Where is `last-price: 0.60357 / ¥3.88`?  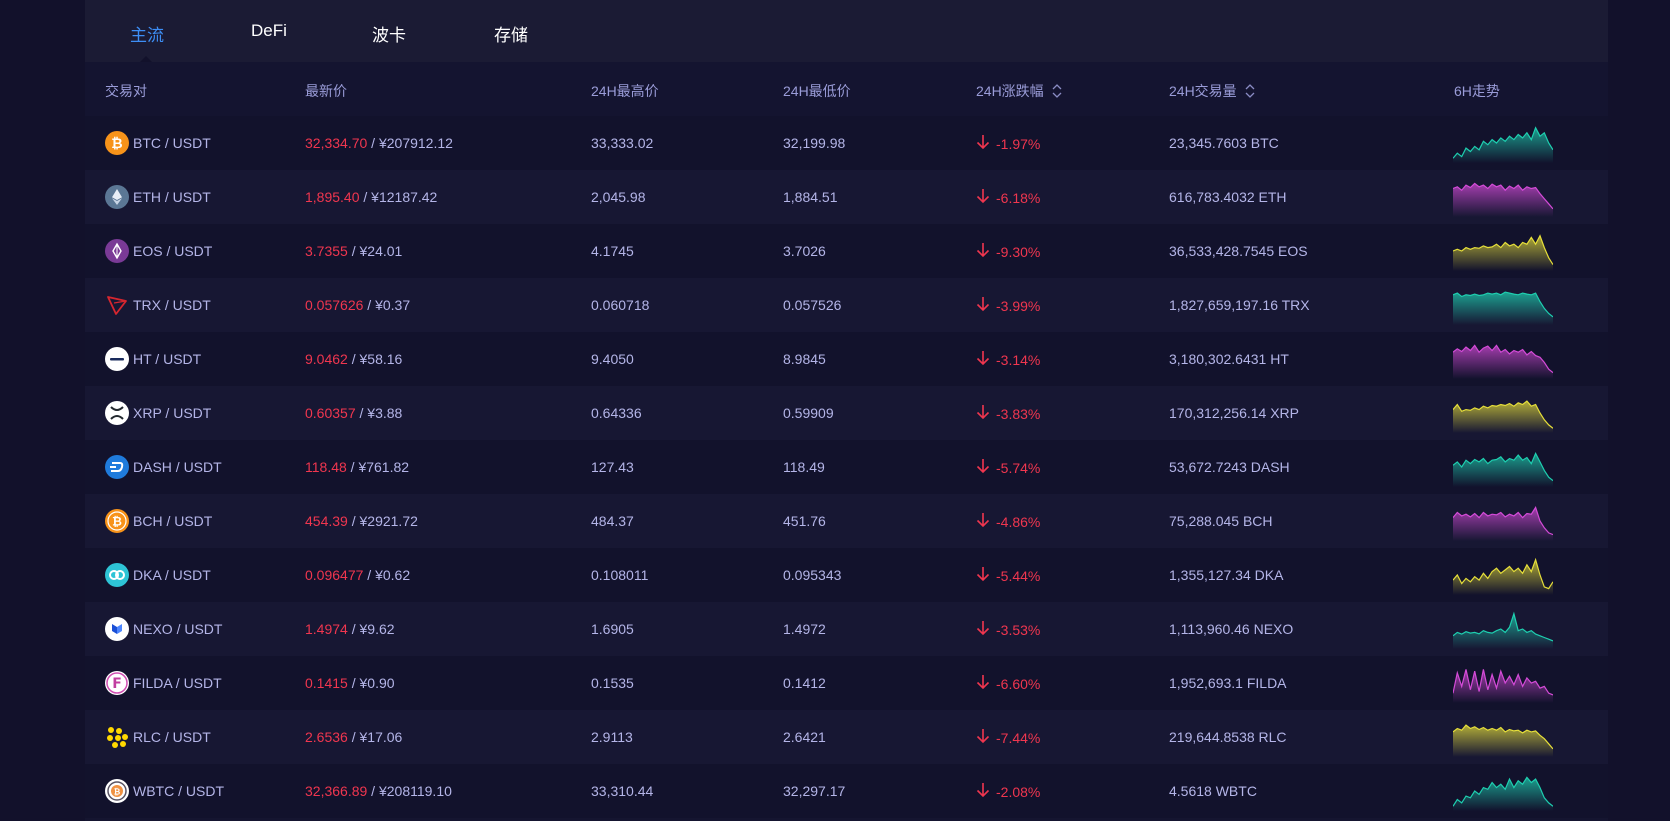 last-price: 0.60357 / ¥3.88 is located at coordinates (353, 413).